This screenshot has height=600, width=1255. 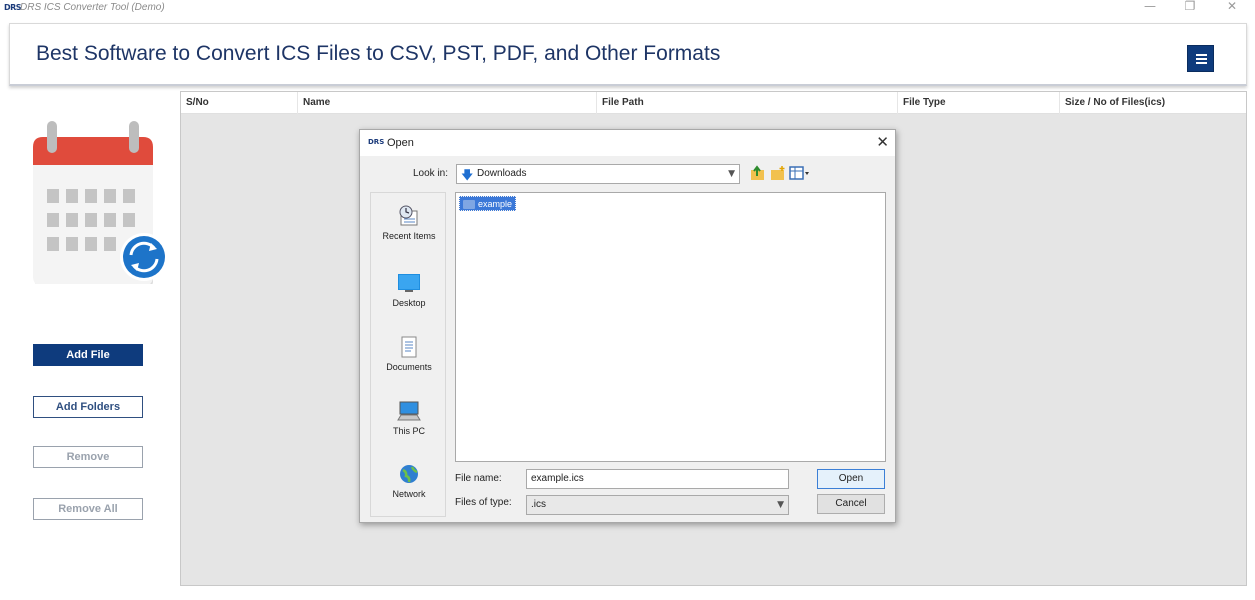 What do you see at coordinates (88, 407) in the screenshot?
I see `add-folders-button: Add Folders` at bounding box center [88, 407].